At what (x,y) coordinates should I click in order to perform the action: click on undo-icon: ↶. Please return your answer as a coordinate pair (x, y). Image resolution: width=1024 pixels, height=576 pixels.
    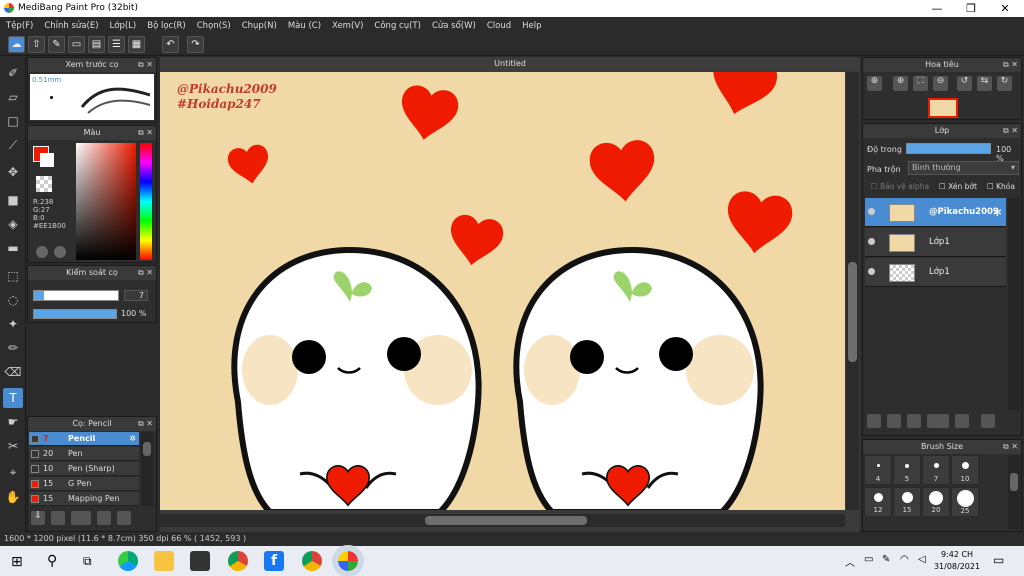
    Looking at the image, I should click on (170, 44).